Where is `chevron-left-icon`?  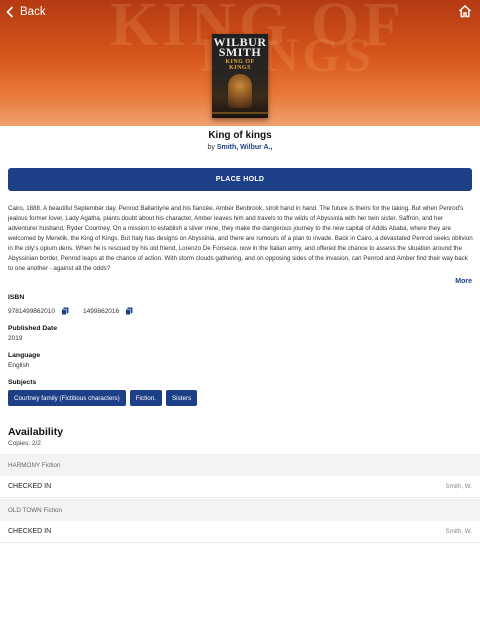 chevron-left-icon is located at coordinates (10, 12).